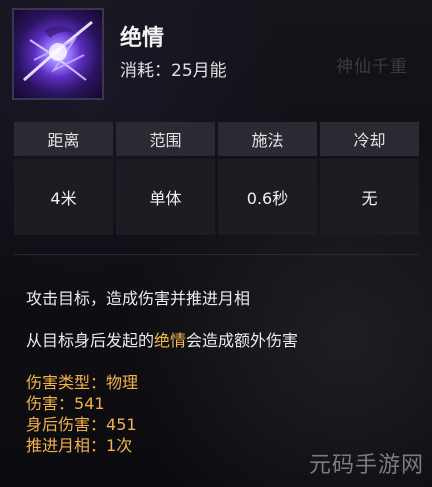 This screenshot has width=432, height=487. I want to click on property-value: 541, so click(89, 403).